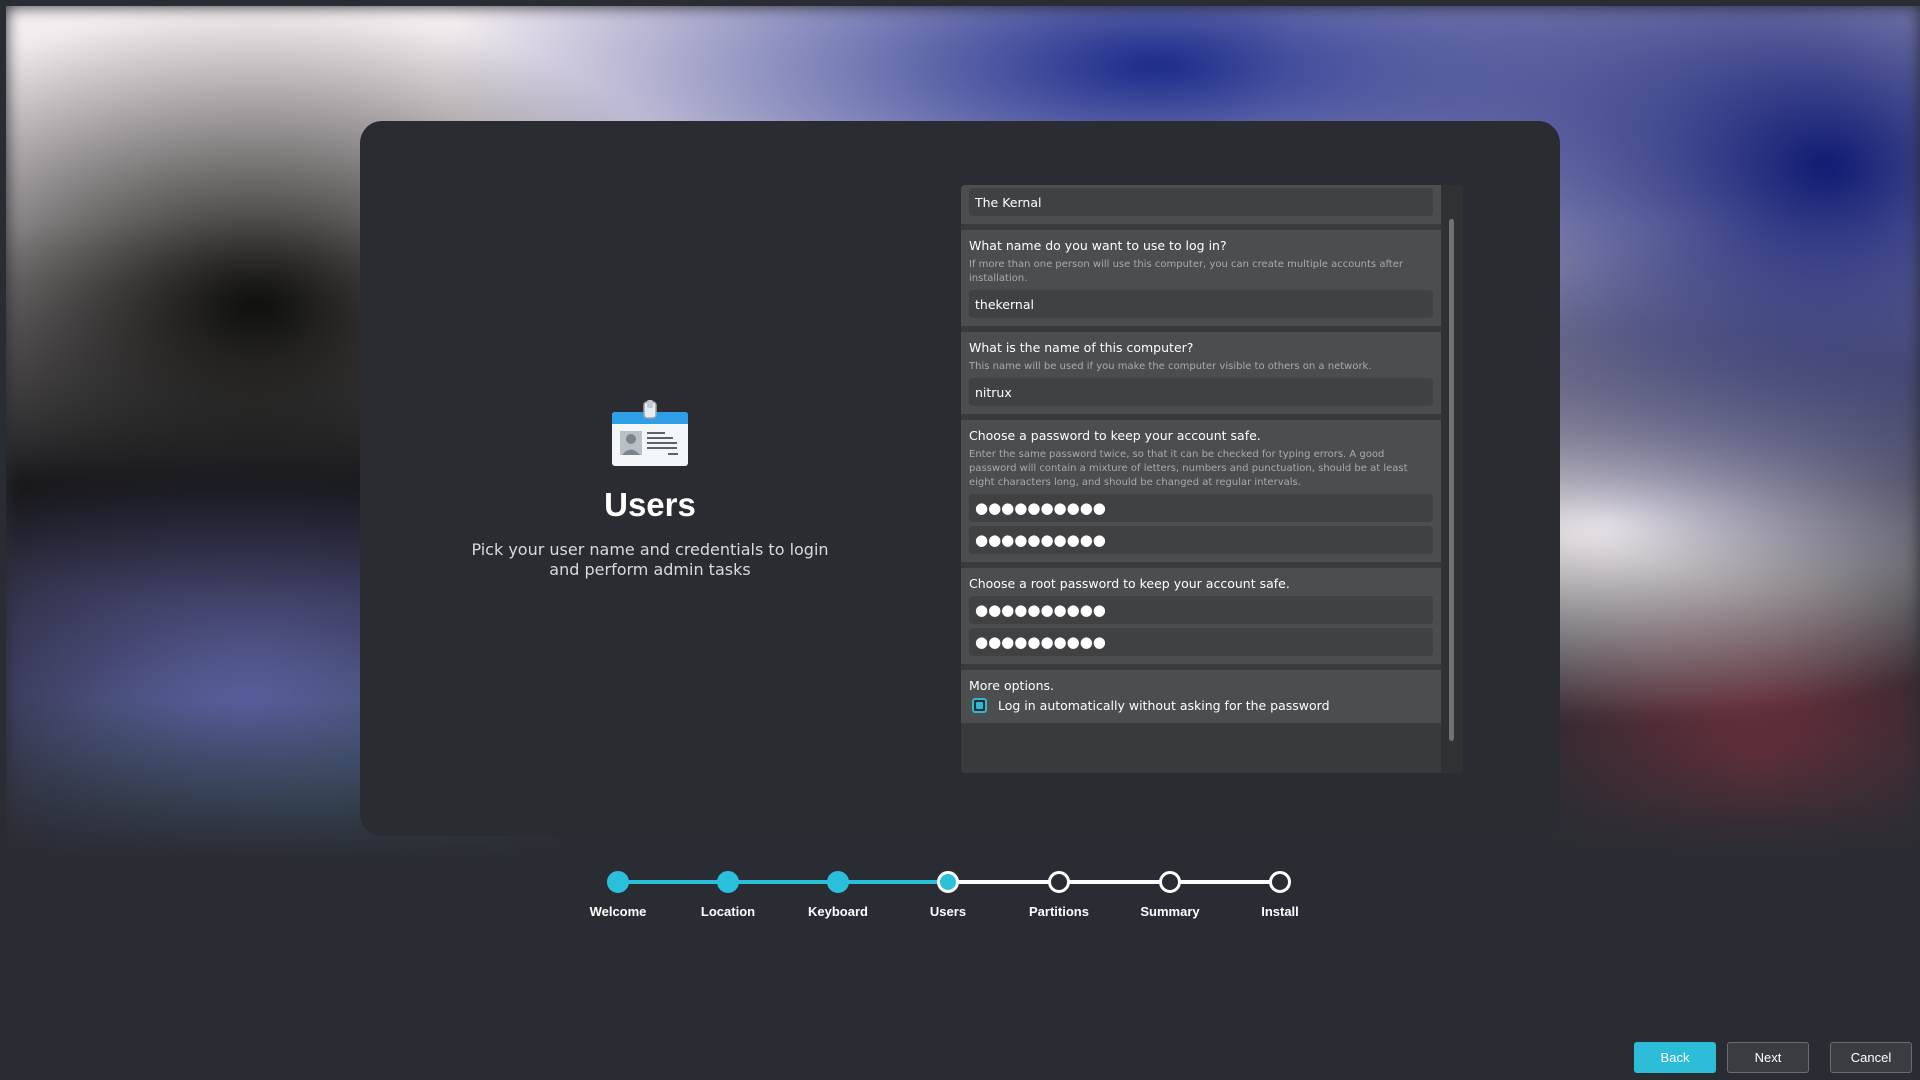 Image resolution: width=1920 pixels, height=1080 pixels. What do you see at coordinates (1170, 882) in the screenshot?
I see `step-summary-dot` at bounding box center [1170, 882].